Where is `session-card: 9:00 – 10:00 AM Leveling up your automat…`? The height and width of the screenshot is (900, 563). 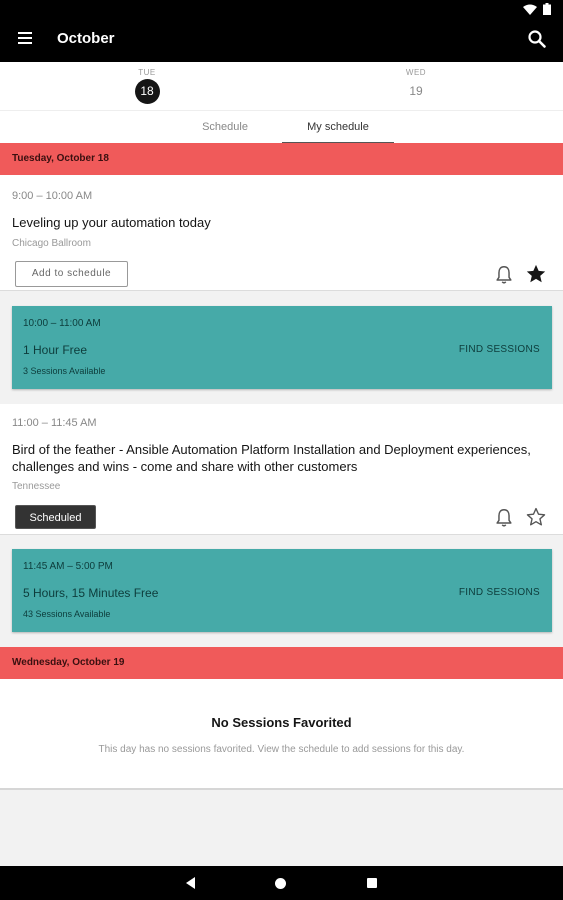 session-card: 9:00 – 10:00 AM Leveling up your automat… is located at coordinates (281, 233).